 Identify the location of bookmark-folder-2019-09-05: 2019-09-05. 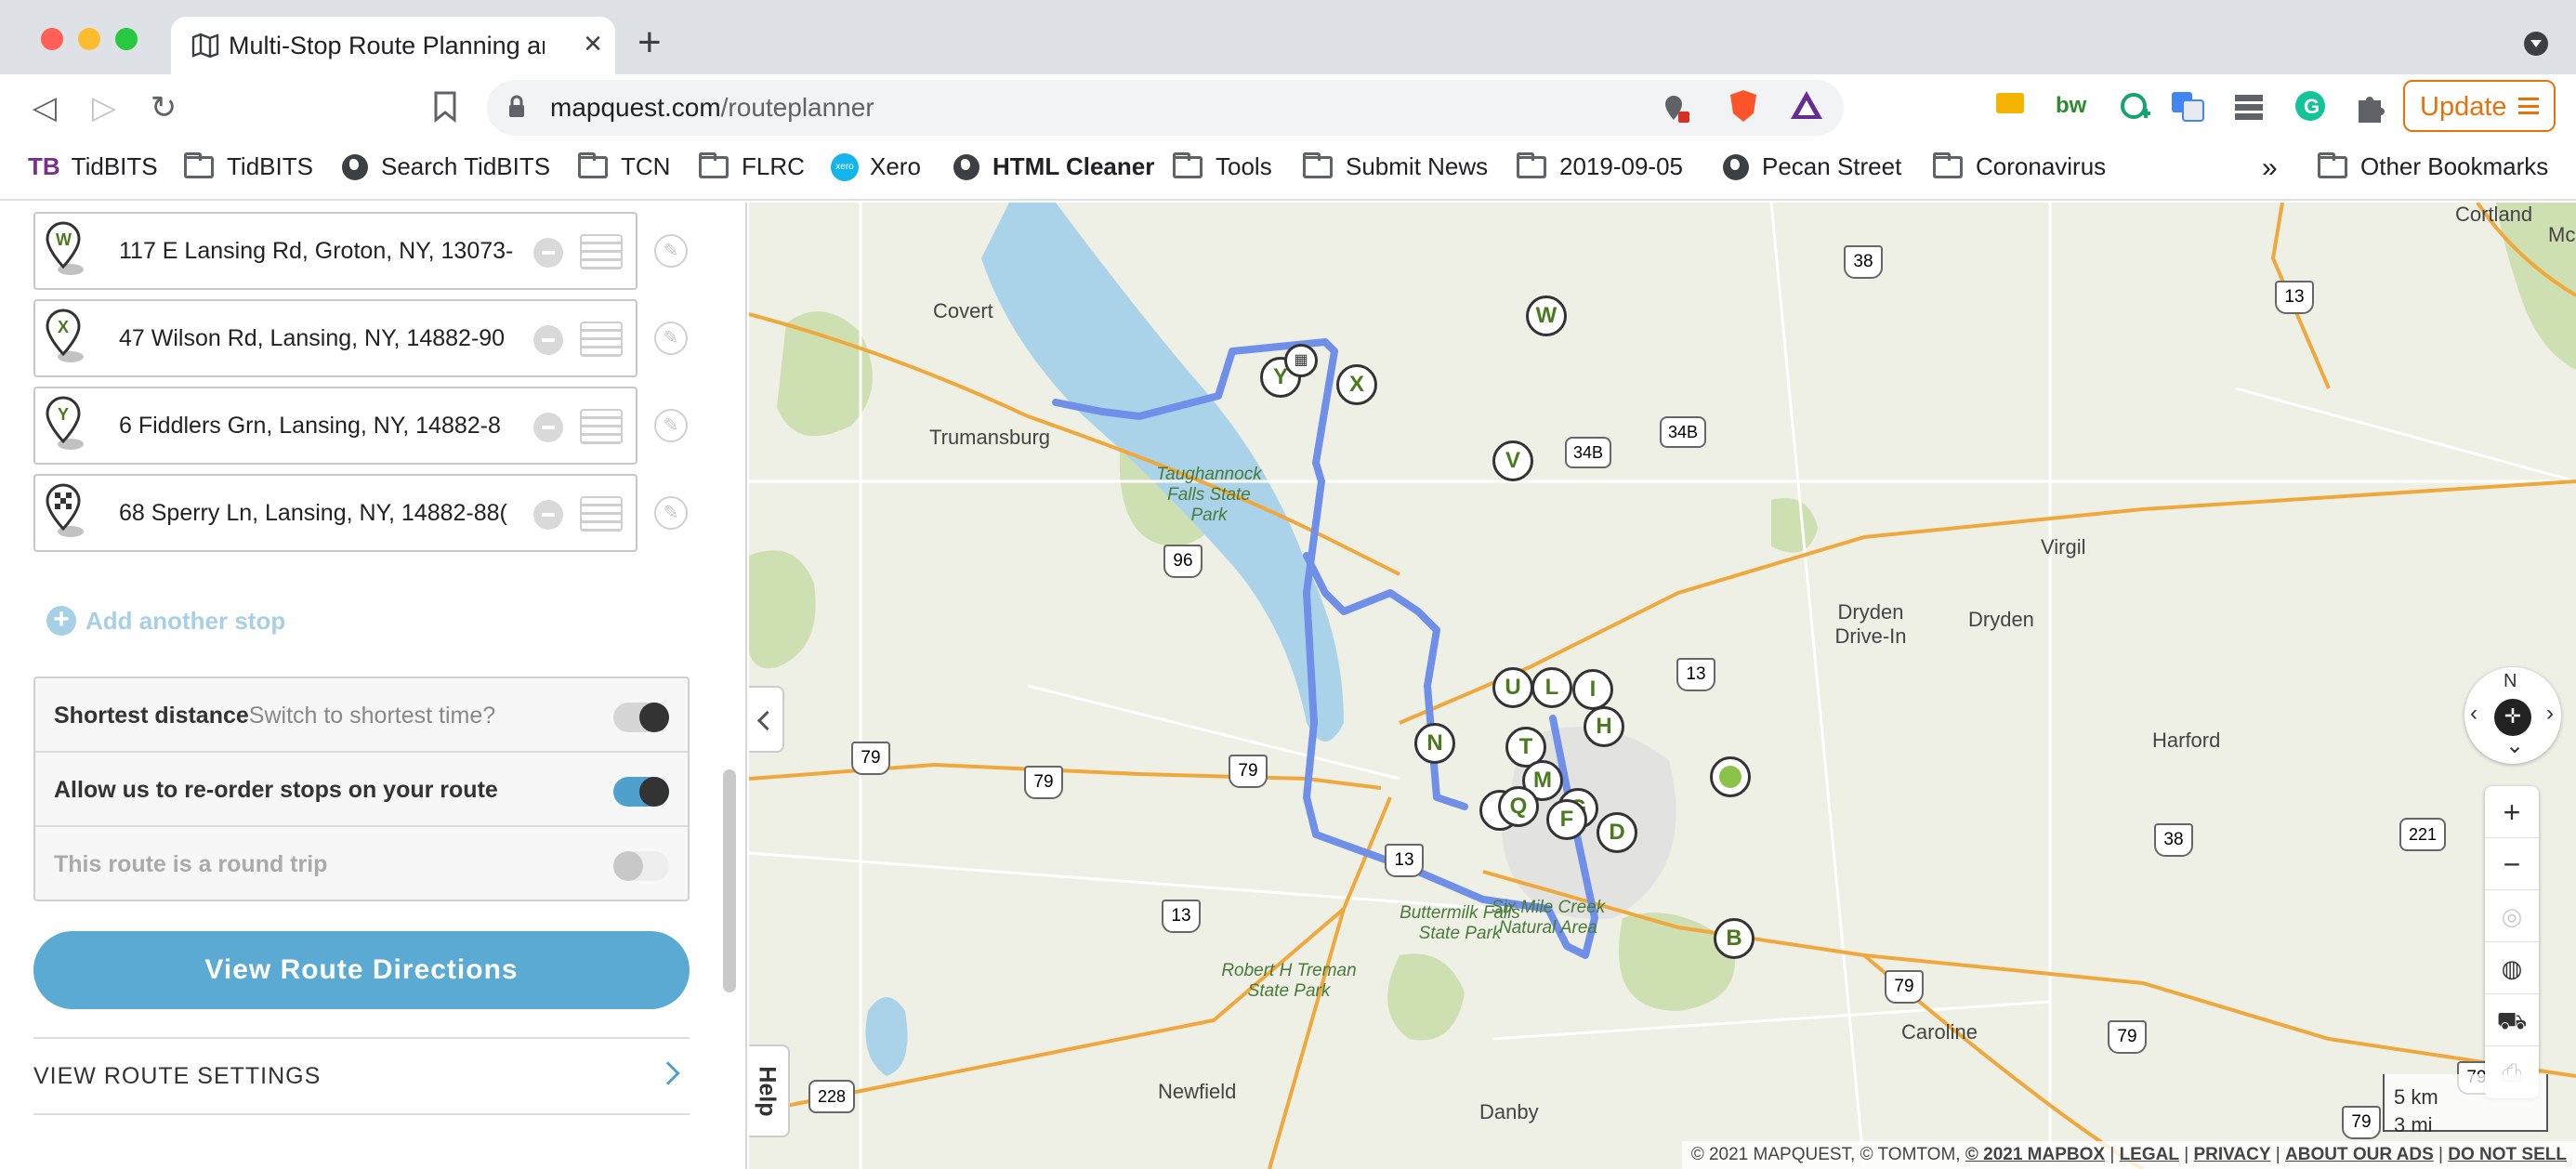
(1600, 166).